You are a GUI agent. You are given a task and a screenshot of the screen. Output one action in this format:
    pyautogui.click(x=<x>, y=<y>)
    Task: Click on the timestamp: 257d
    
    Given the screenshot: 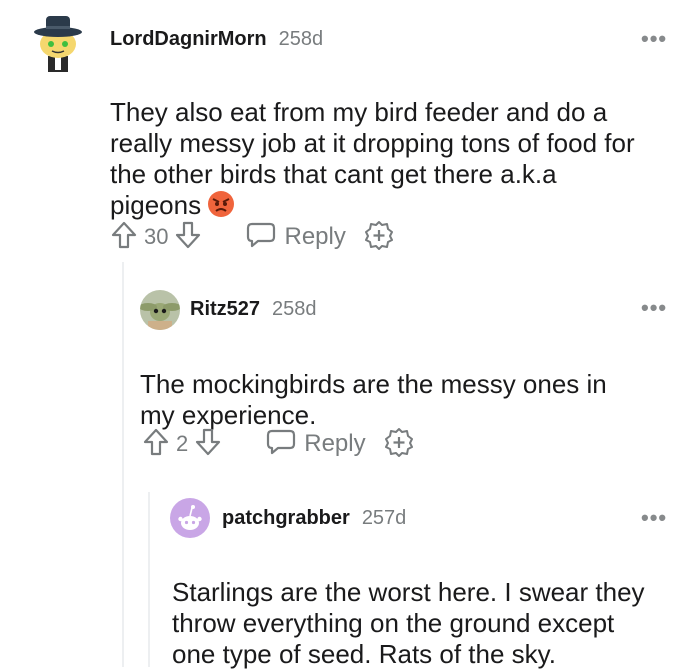 What is the action you would take?
    pyautogui.click(x=384, y=518)
    